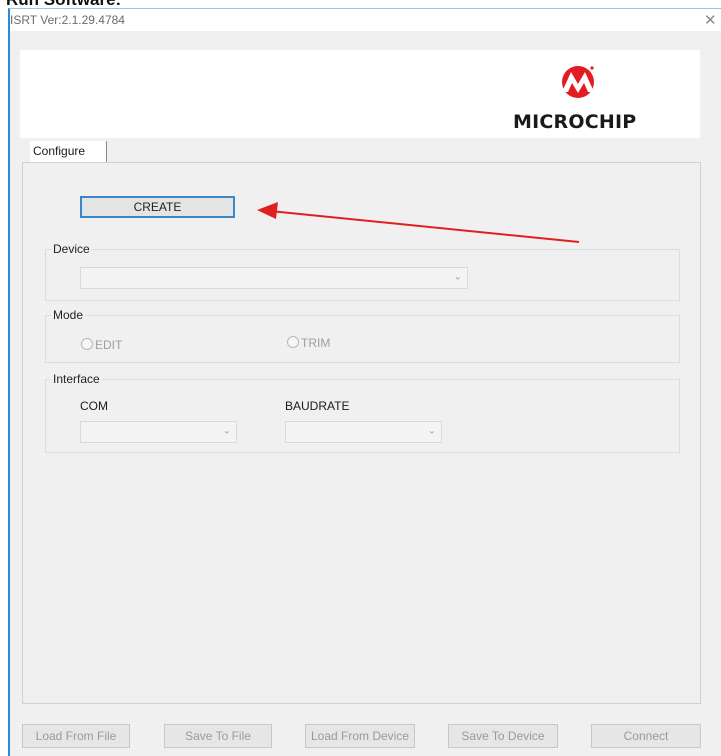  I want to click on mode-group, so click(362, 339).